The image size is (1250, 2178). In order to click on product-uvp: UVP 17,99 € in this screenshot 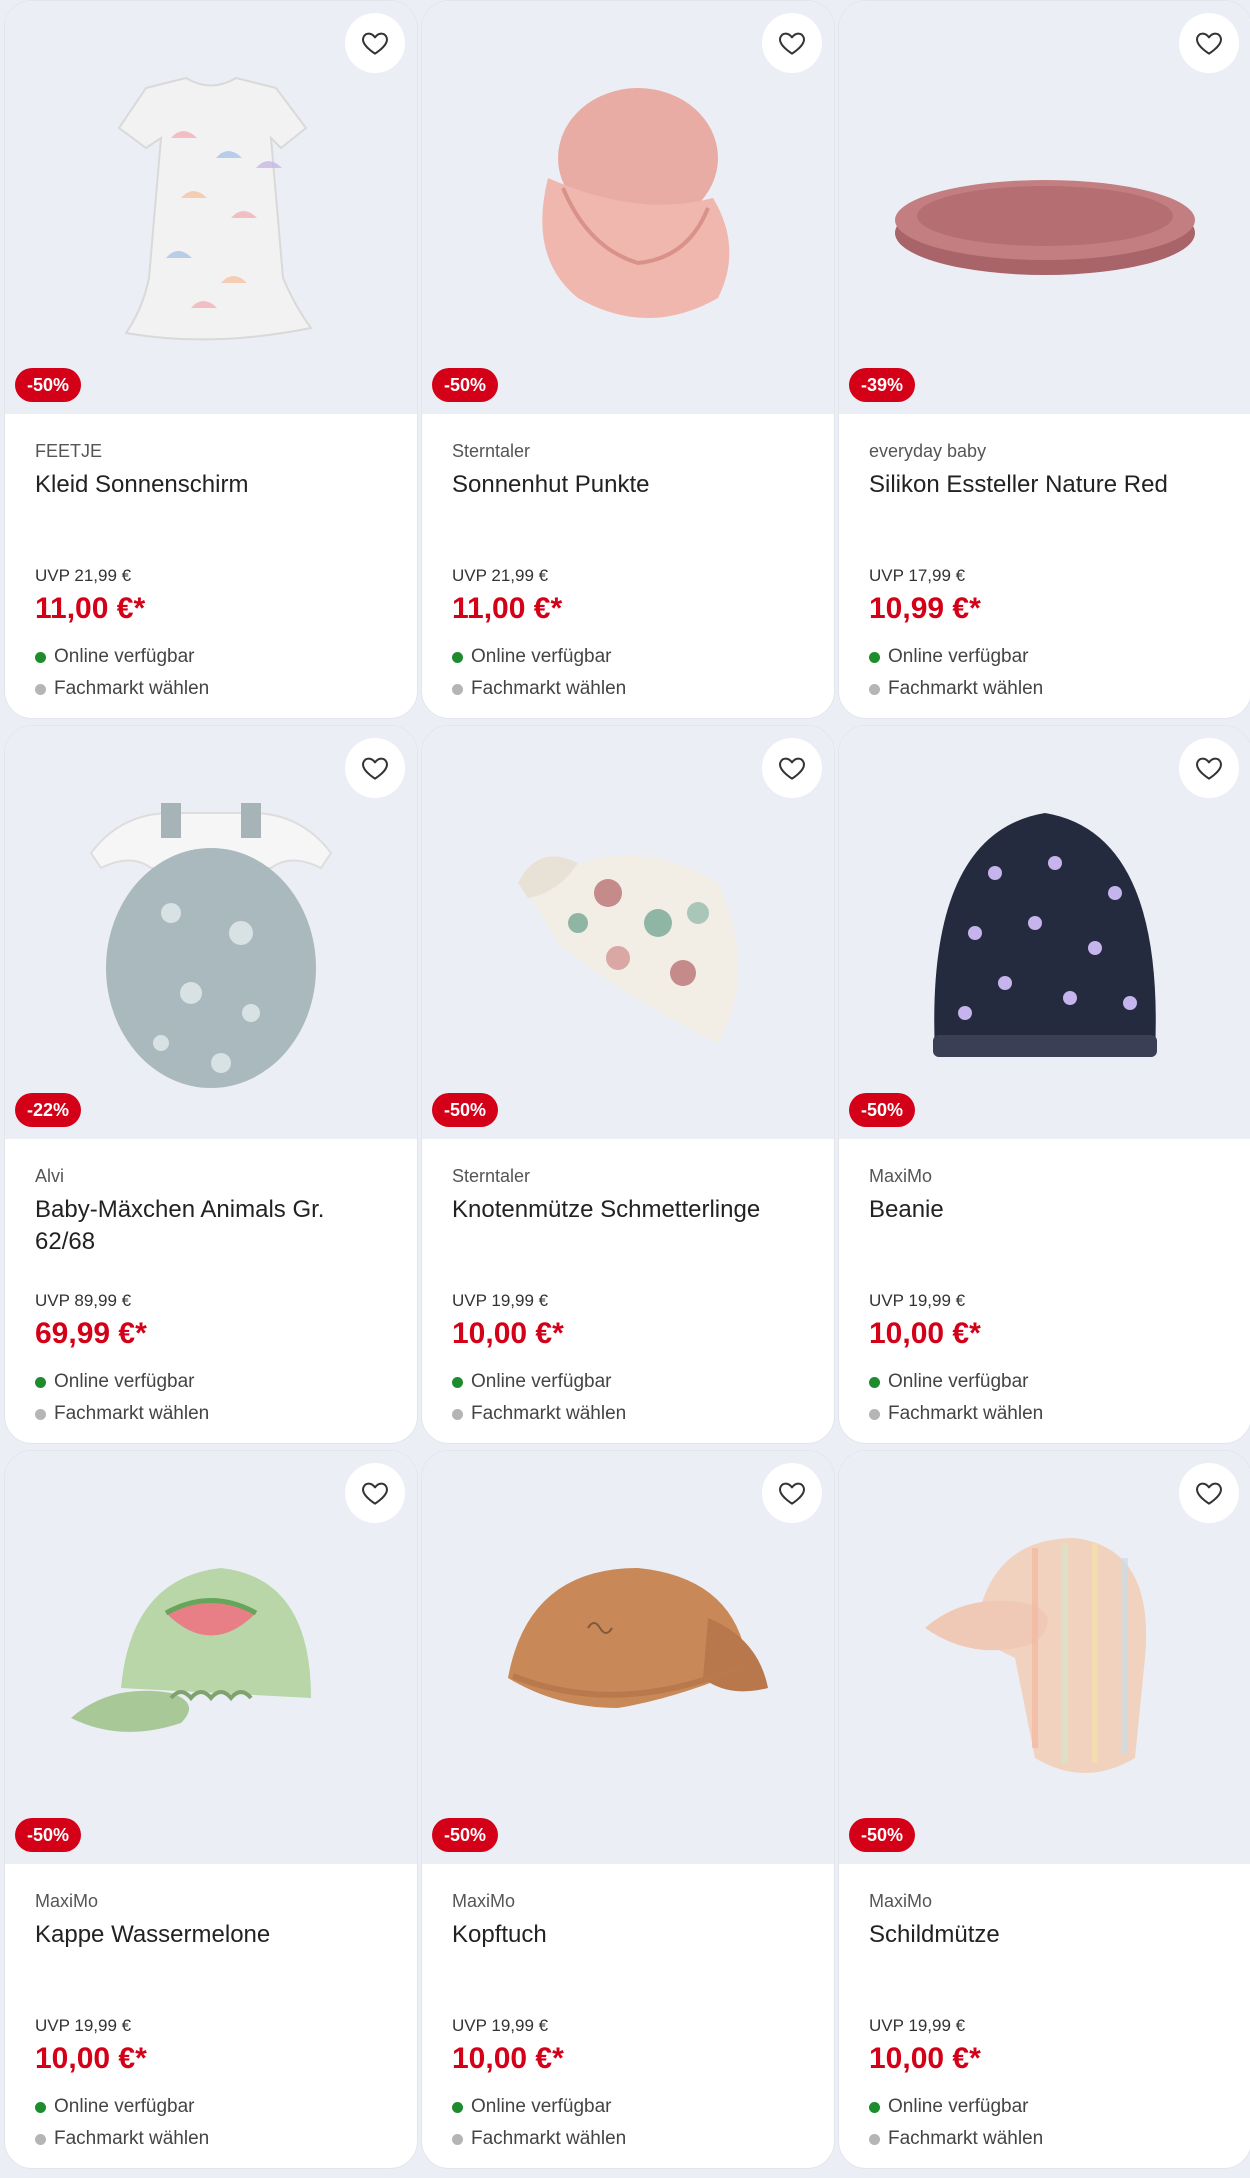, I will do `click(917, 575)`.